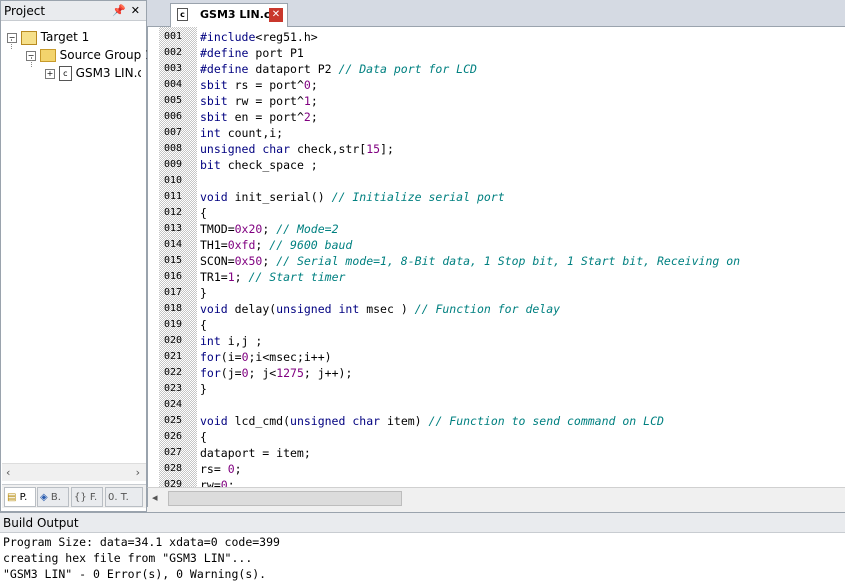 This screenshot has width=845, height=586. What do you see at coordinates (153, 257) in the screenshot?
I see `editor-margin` at bounding box center [153, 257].